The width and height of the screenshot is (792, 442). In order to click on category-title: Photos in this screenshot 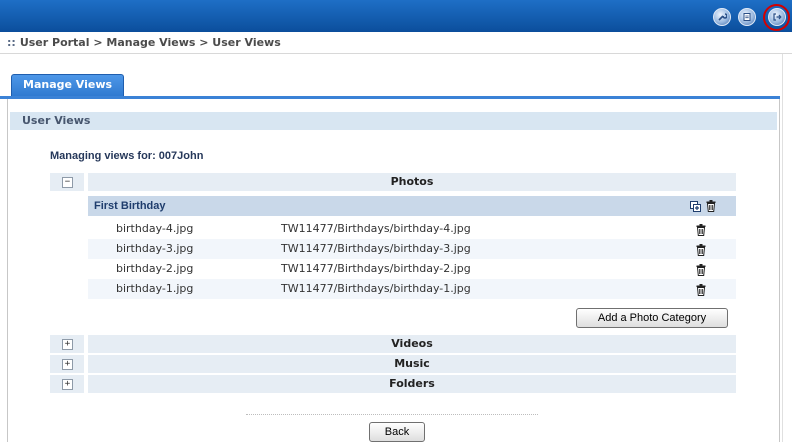, I will do `click(412, 182)`.